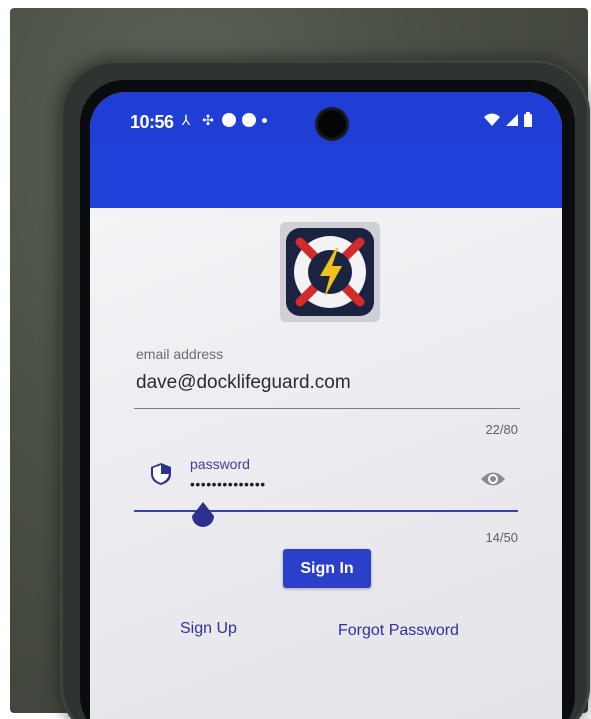 This screenshot has width=591, height=719. I want to click on email-underline, so click(327, 408).